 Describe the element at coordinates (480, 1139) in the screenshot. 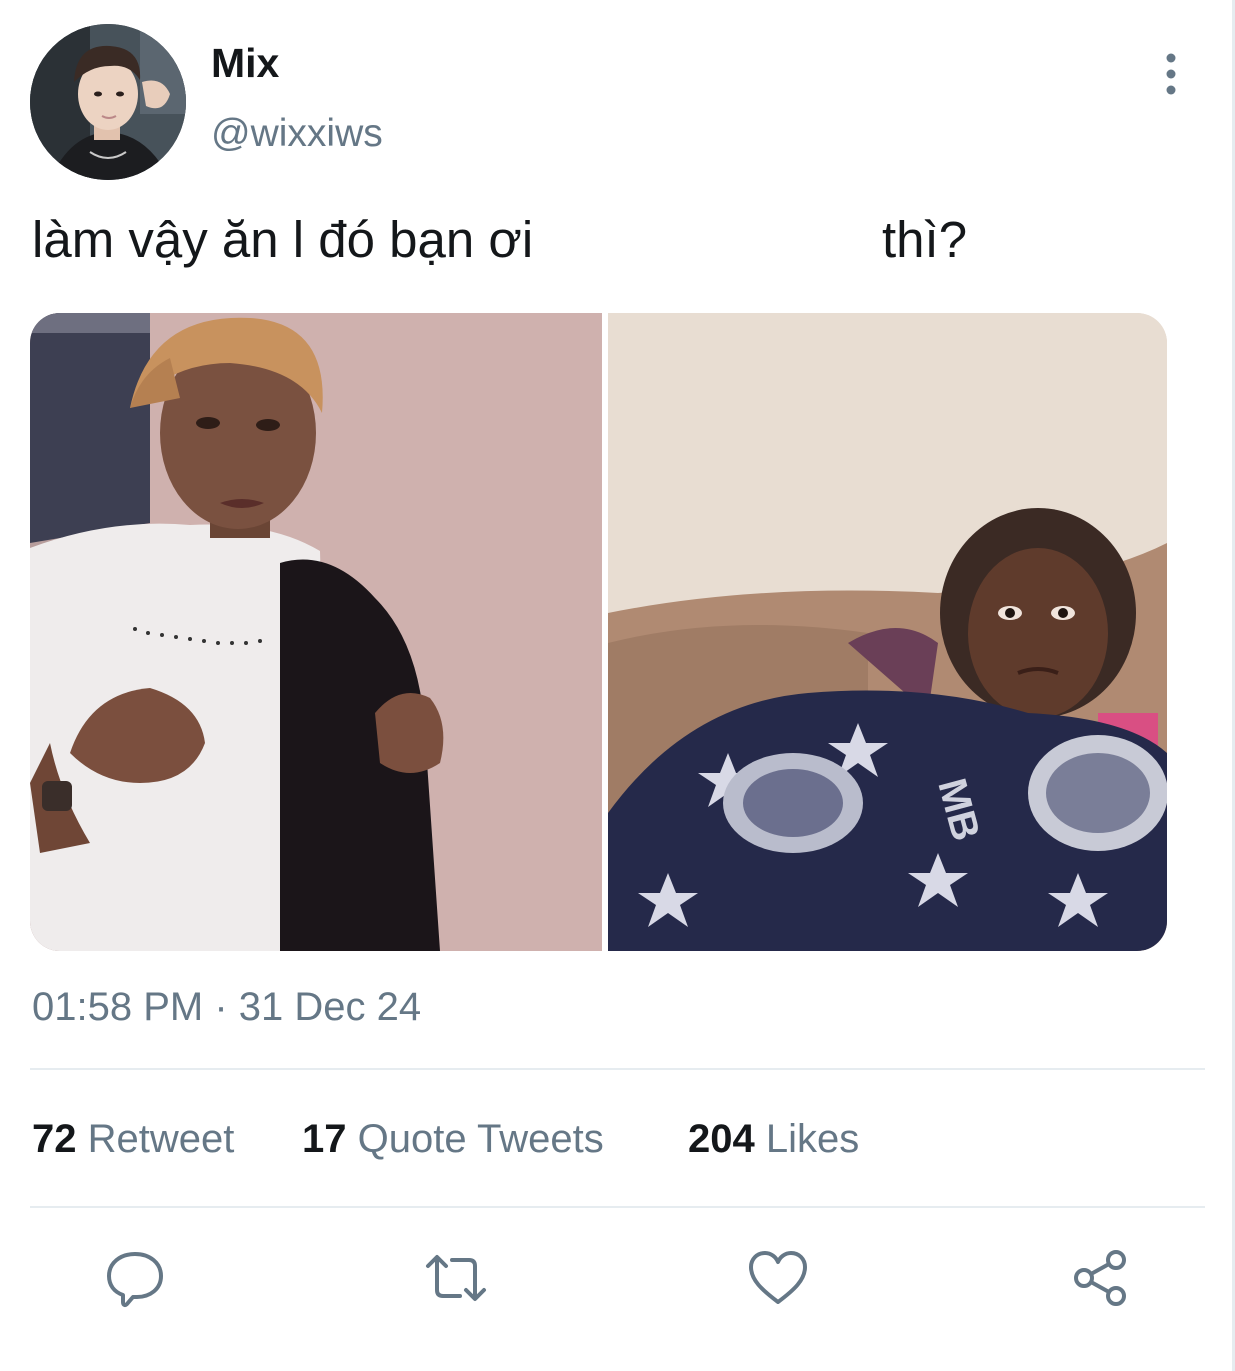

I see `quote-label: Quote Tweets` at that location.